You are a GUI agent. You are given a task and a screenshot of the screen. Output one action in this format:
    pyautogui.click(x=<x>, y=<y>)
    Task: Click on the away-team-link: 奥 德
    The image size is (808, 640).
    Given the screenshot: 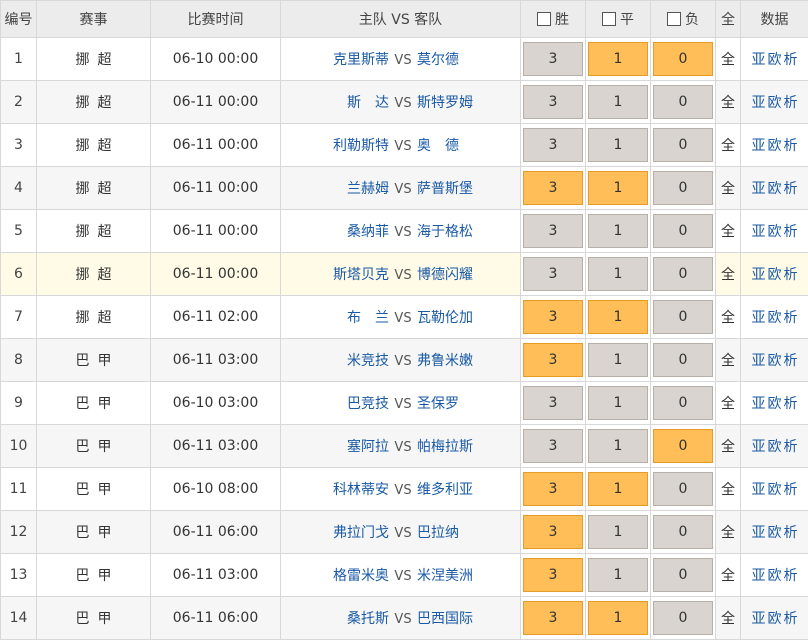 What is the action you would take?
    pyautogui.click(x=467, y=145)
    